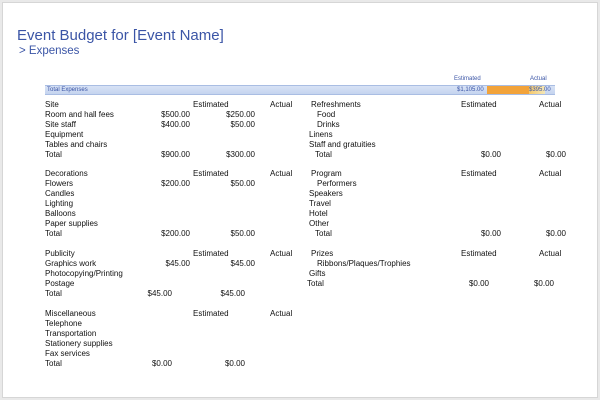 The width and height of the screenshot is (600, 400). I want to click on row-label: Transportation, so click(71, 333).